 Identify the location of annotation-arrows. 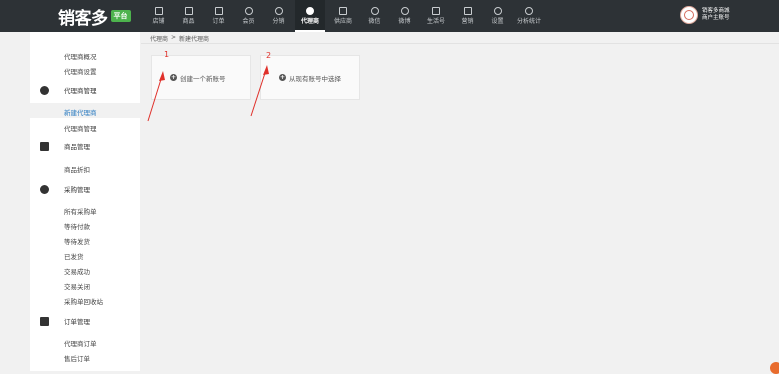
(208, 93).